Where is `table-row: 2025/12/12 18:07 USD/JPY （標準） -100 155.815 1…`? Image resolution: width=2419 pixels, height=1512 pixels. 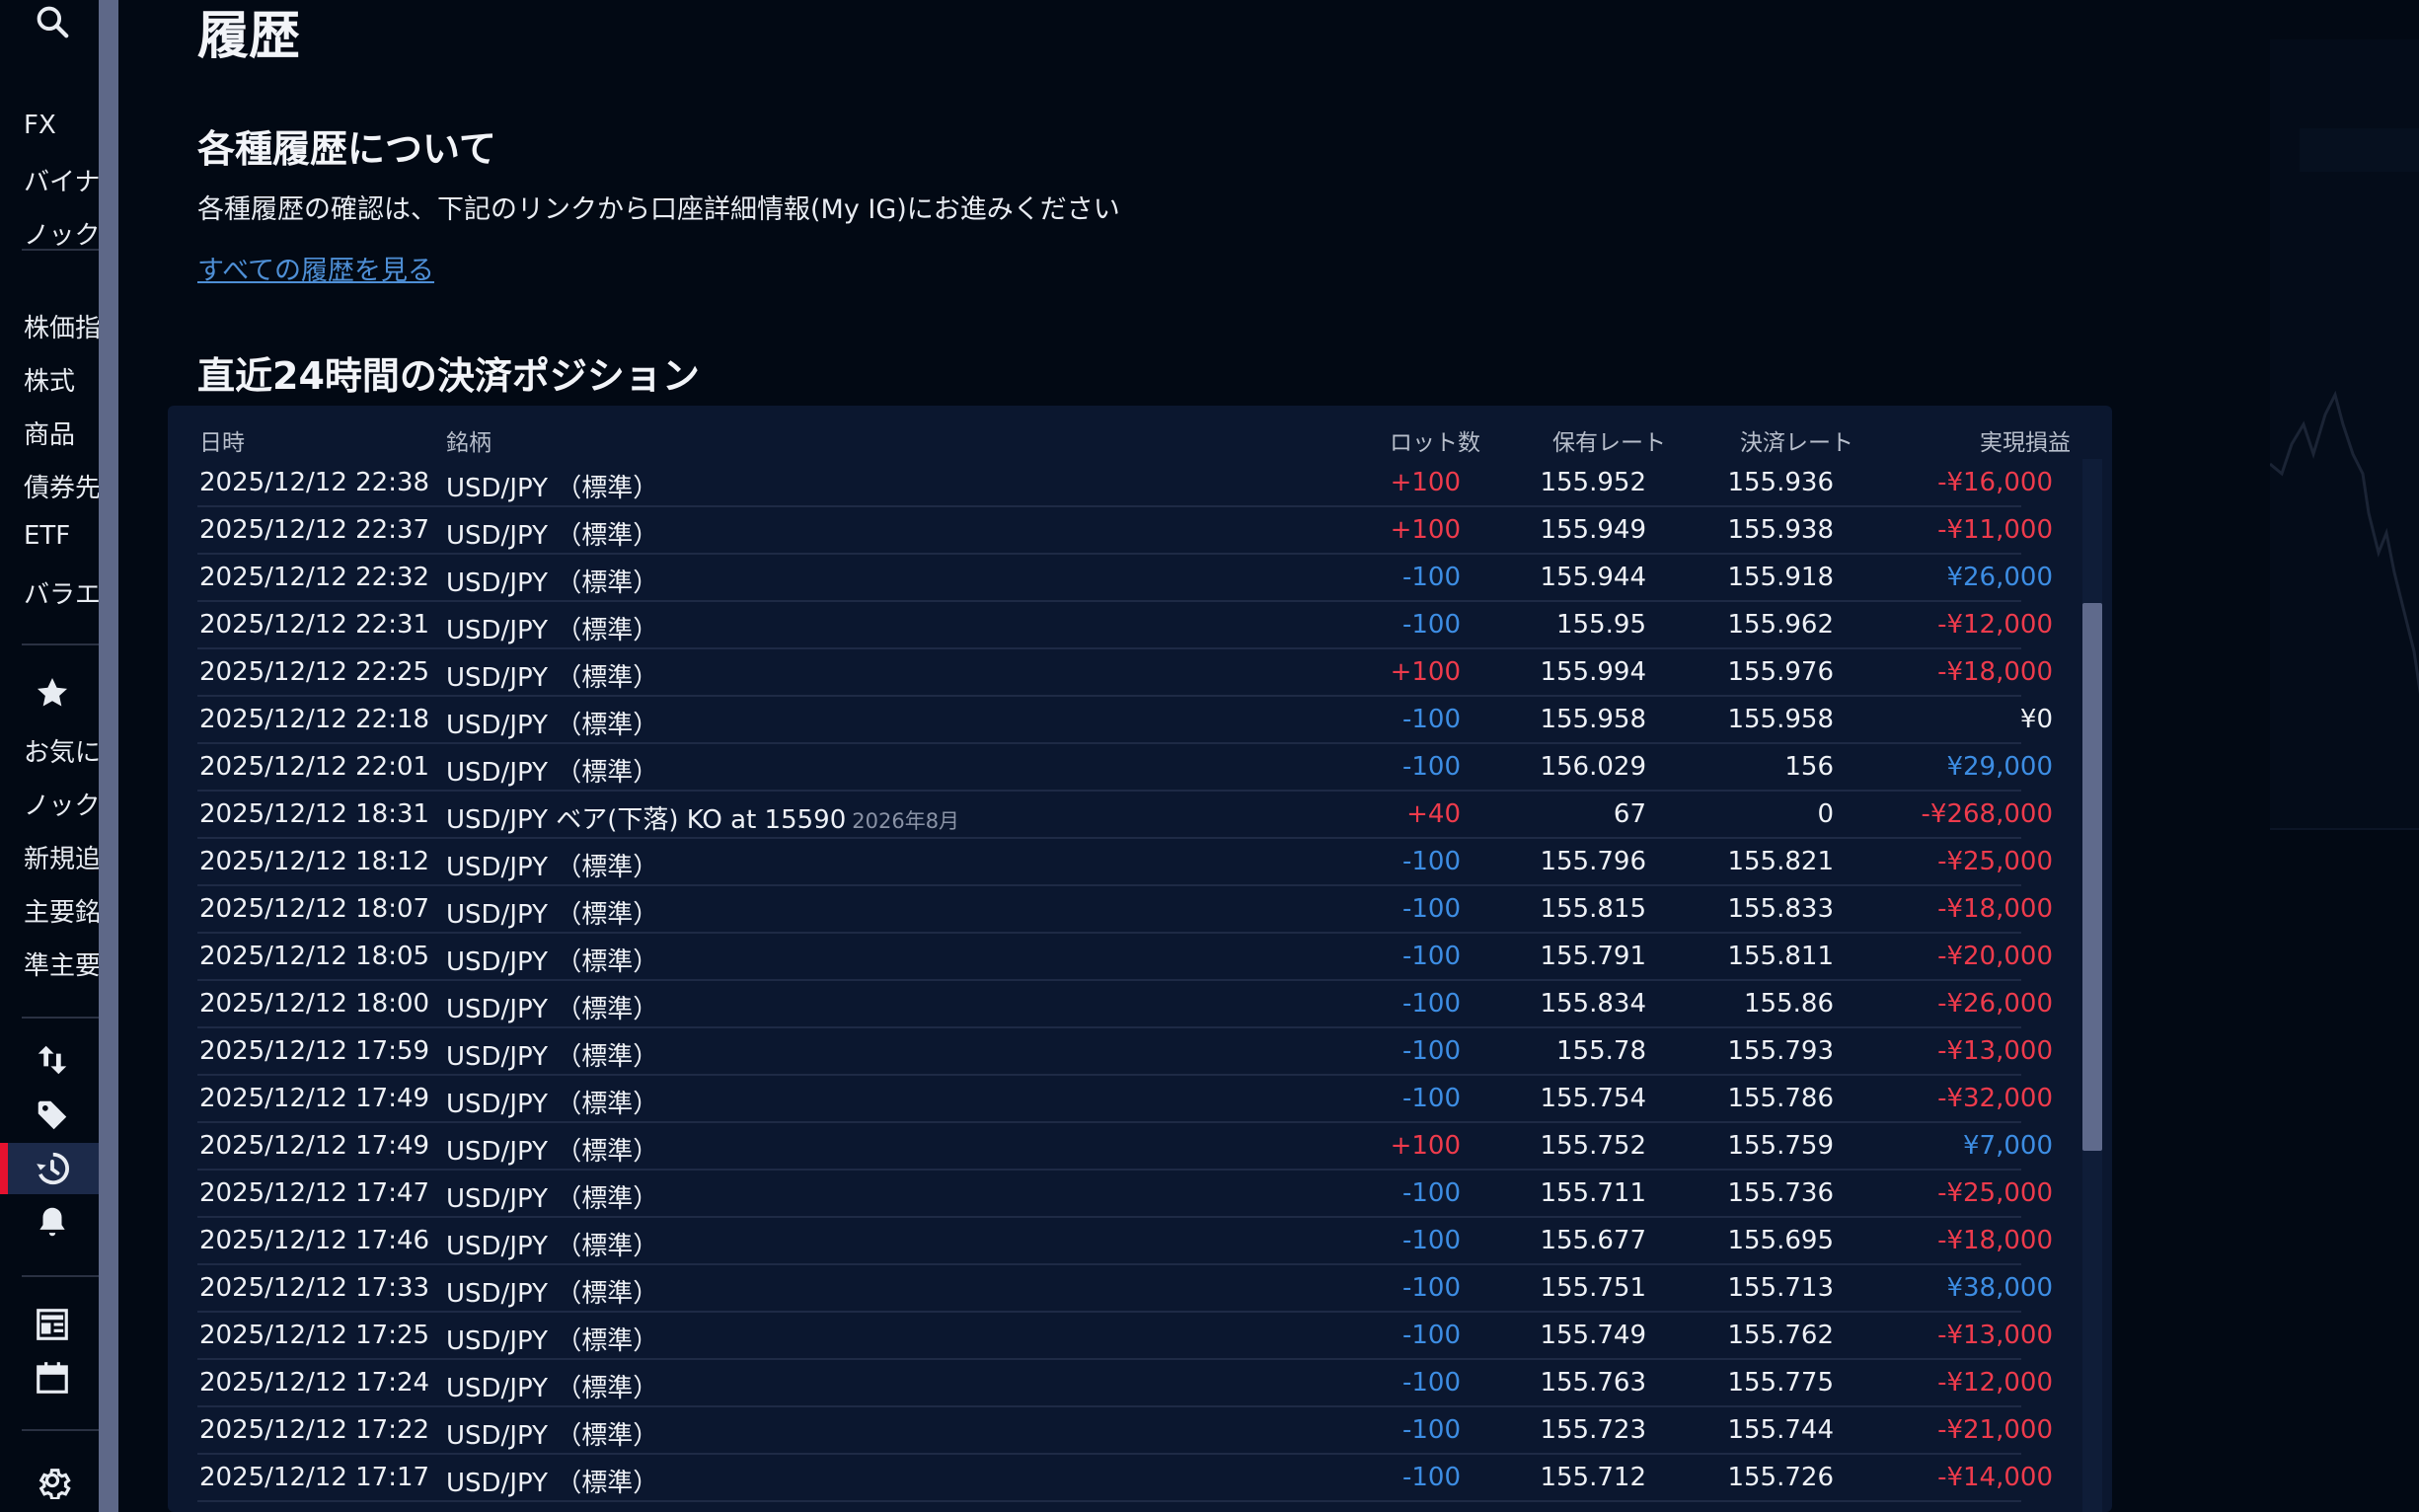
table-row: 2025/12/12 18:07 USD/JPY （標準） -100 155.815 1… is located at coordinates (1140, 910).